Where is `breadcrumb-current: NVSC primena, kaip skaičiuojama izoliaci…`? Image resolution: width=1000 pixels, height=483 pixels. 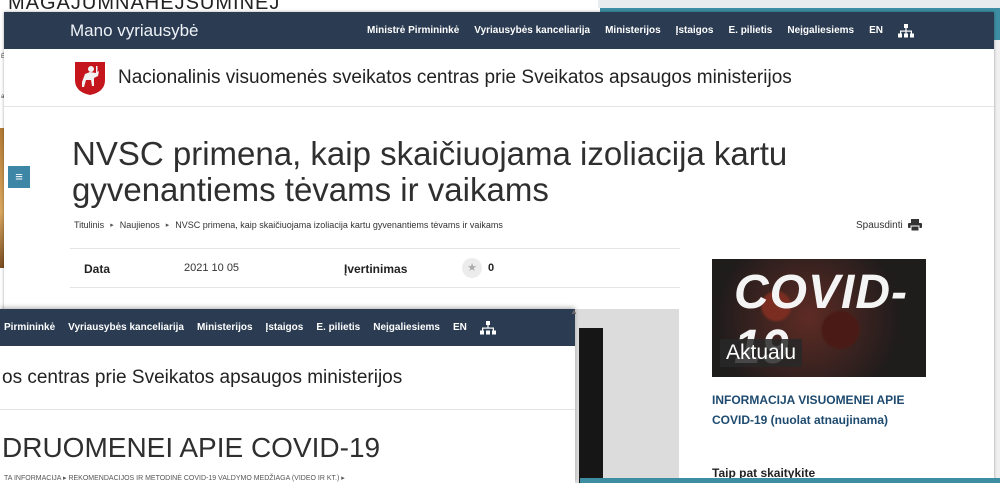 breadcrumb-current: NVSC primena, kaip skaičiuojama izoliaci… is located at coordinates (339, 225).